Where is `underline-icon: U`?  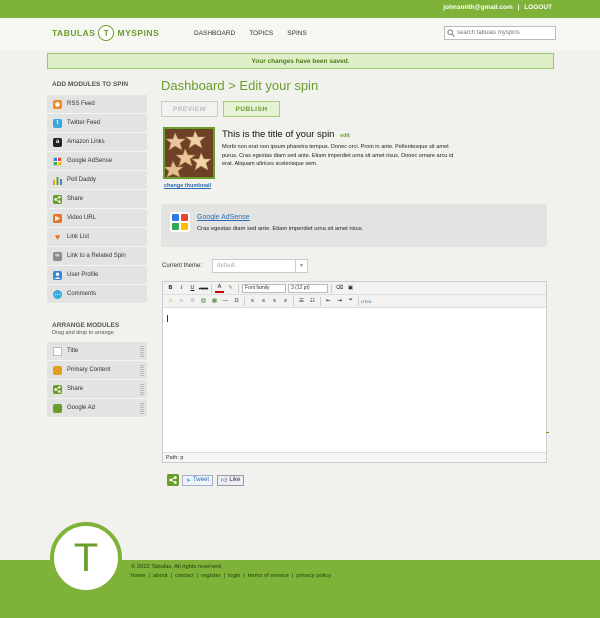 underline-icon: U is located at coordinates (192, 288).